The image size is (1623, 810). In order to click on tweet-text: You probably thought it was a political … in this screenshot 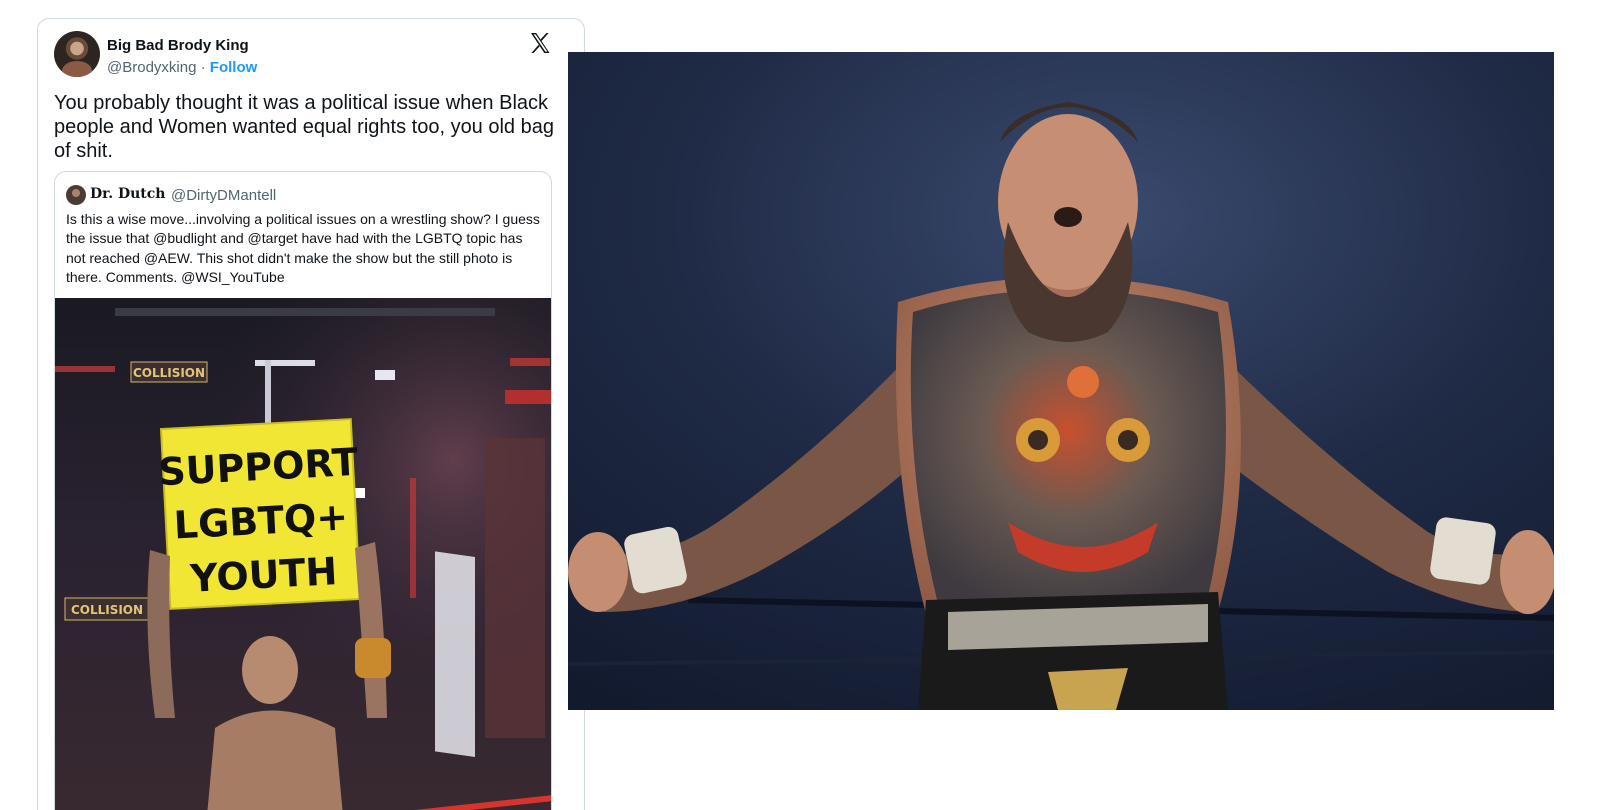, I will do `click(304, 127)`.